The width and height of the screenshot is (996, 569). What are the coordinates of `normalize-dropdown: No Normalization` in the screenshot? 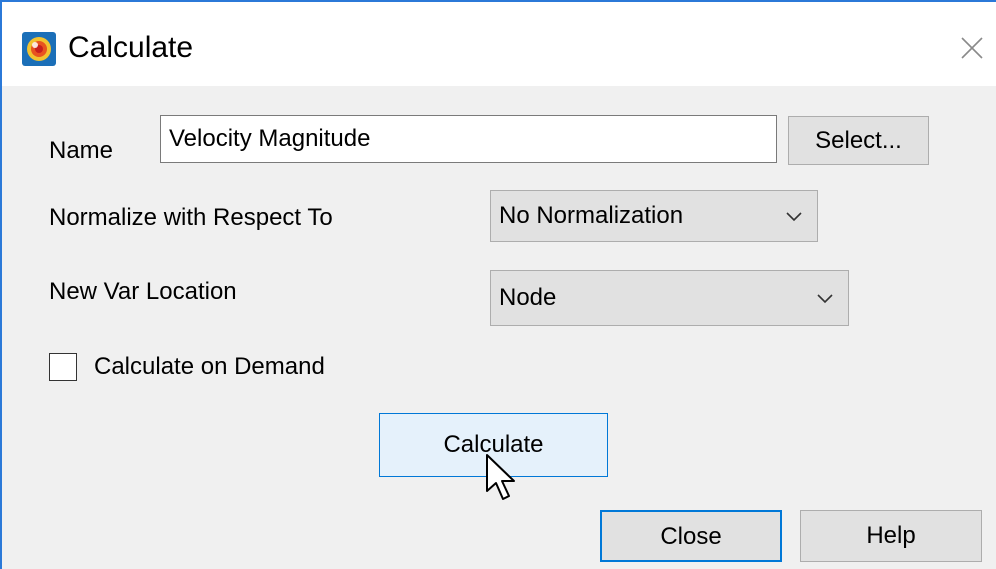 It's located at (654, 216).